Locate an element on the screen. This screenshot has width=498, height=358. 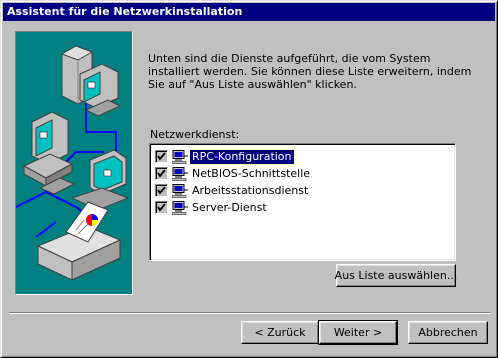
list-item: Arbeitsstationsdienst is located at coordinates (305, 190).